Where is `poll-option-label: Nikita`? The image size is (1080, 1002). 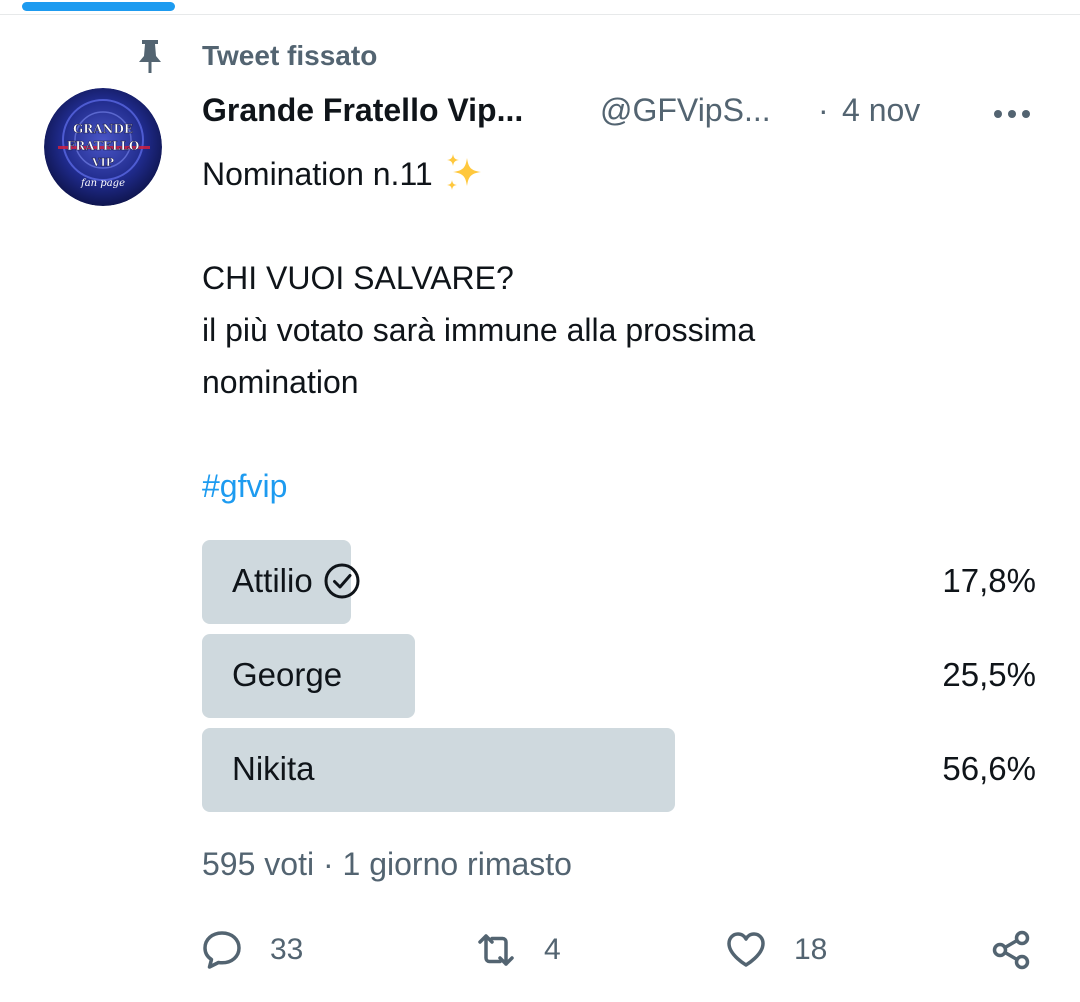 poll-option-label: Nikita is located at coordinates (273, 769).